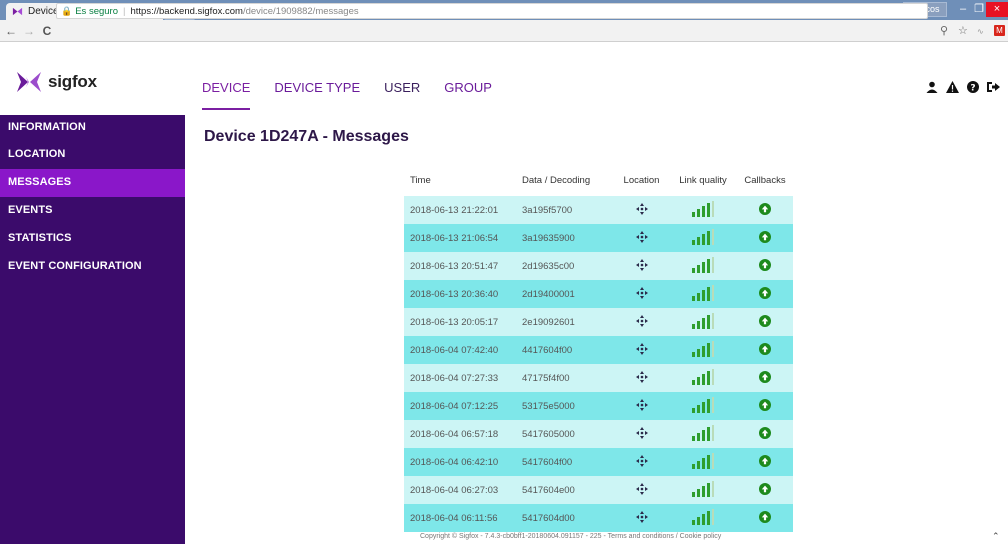 Image resolution: width=1008 pixels, height=544 pixels. Describe the element at coordinates (996, 536) in the screenshot. I see `scroll-up-icon: ⌃` at that location.